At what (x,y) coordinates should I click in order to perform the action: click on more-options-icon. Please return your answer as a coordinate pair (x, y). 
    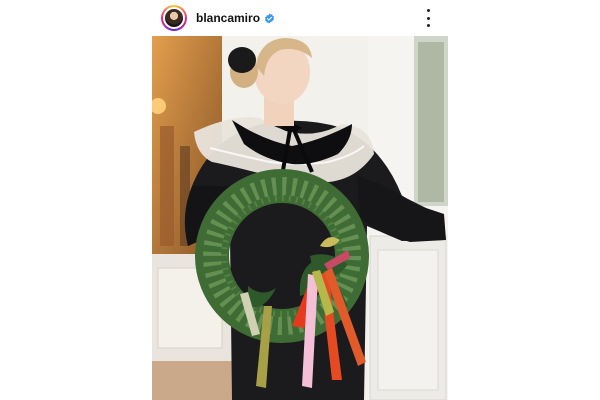
    Looking at the image, I should click on (428, 18).